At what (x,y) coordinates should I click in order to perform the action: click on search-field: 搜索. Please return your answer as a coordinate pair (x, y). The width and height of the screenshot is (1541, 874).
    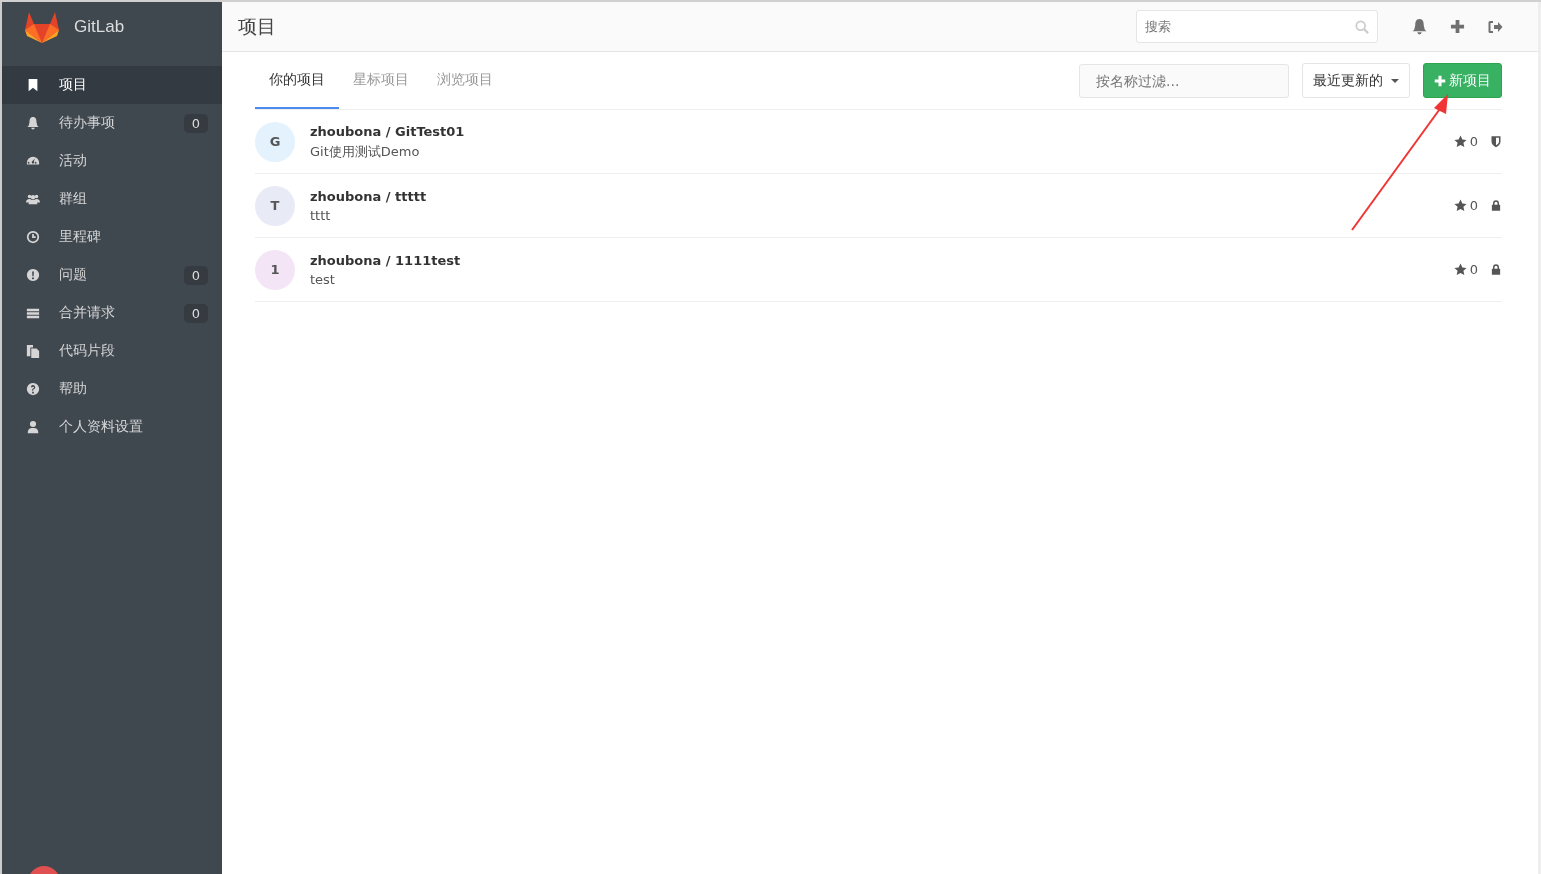
    Looking at the image, I should click on (1257, 26).